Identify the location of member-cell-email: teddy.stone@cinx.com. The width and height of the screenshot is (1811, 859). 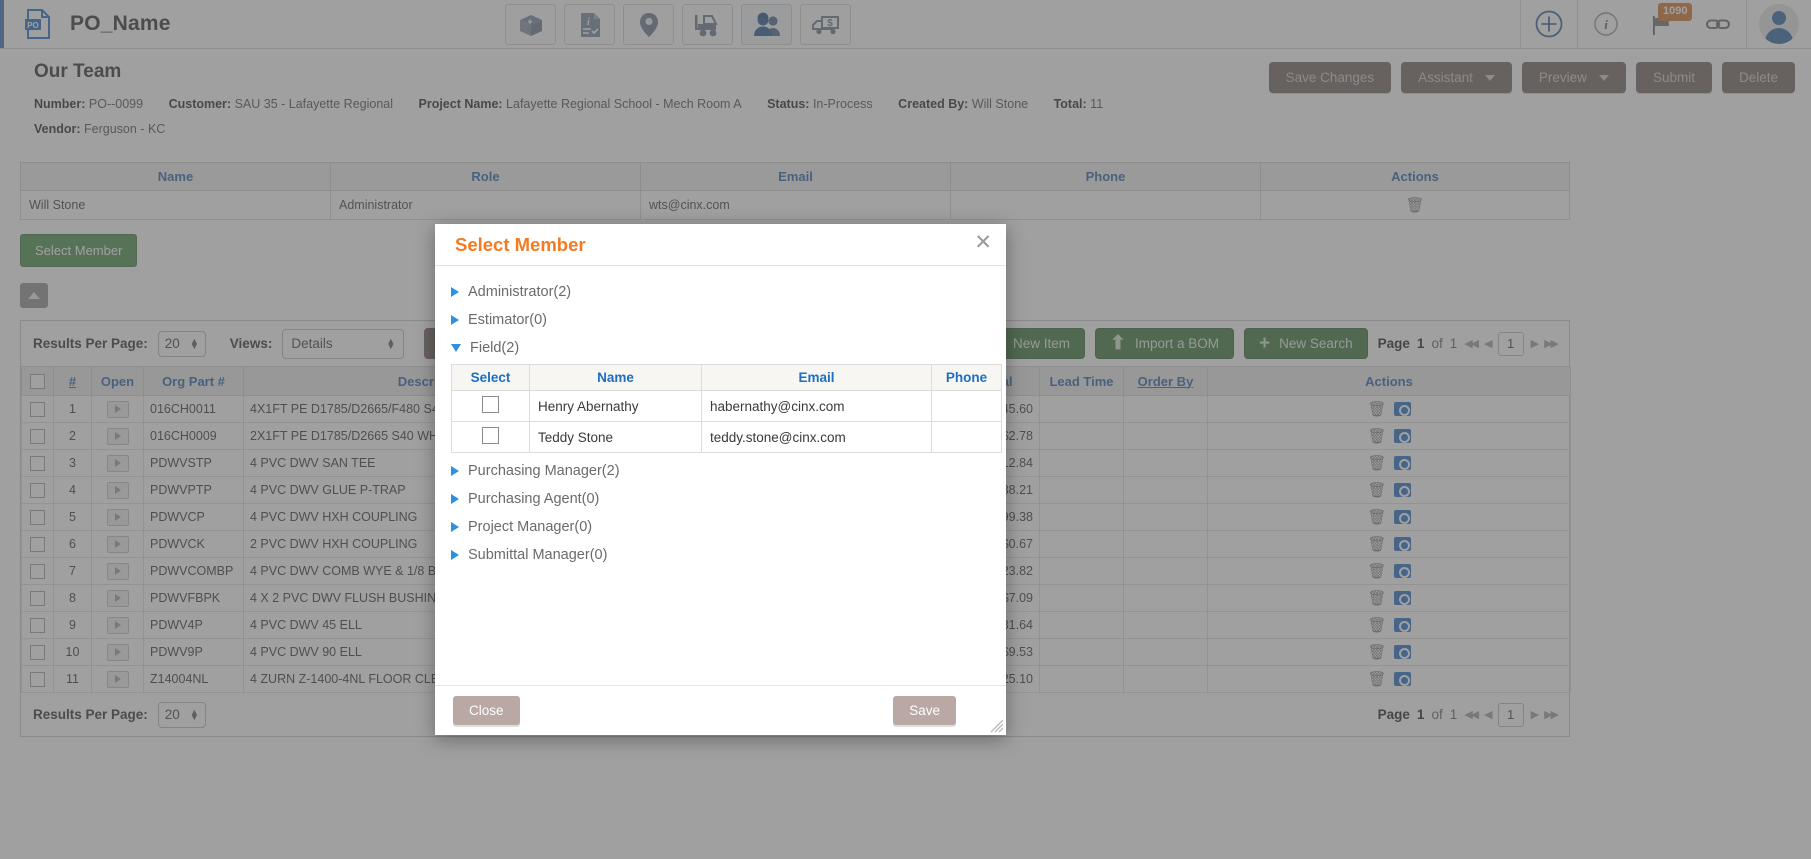
(816, 437).